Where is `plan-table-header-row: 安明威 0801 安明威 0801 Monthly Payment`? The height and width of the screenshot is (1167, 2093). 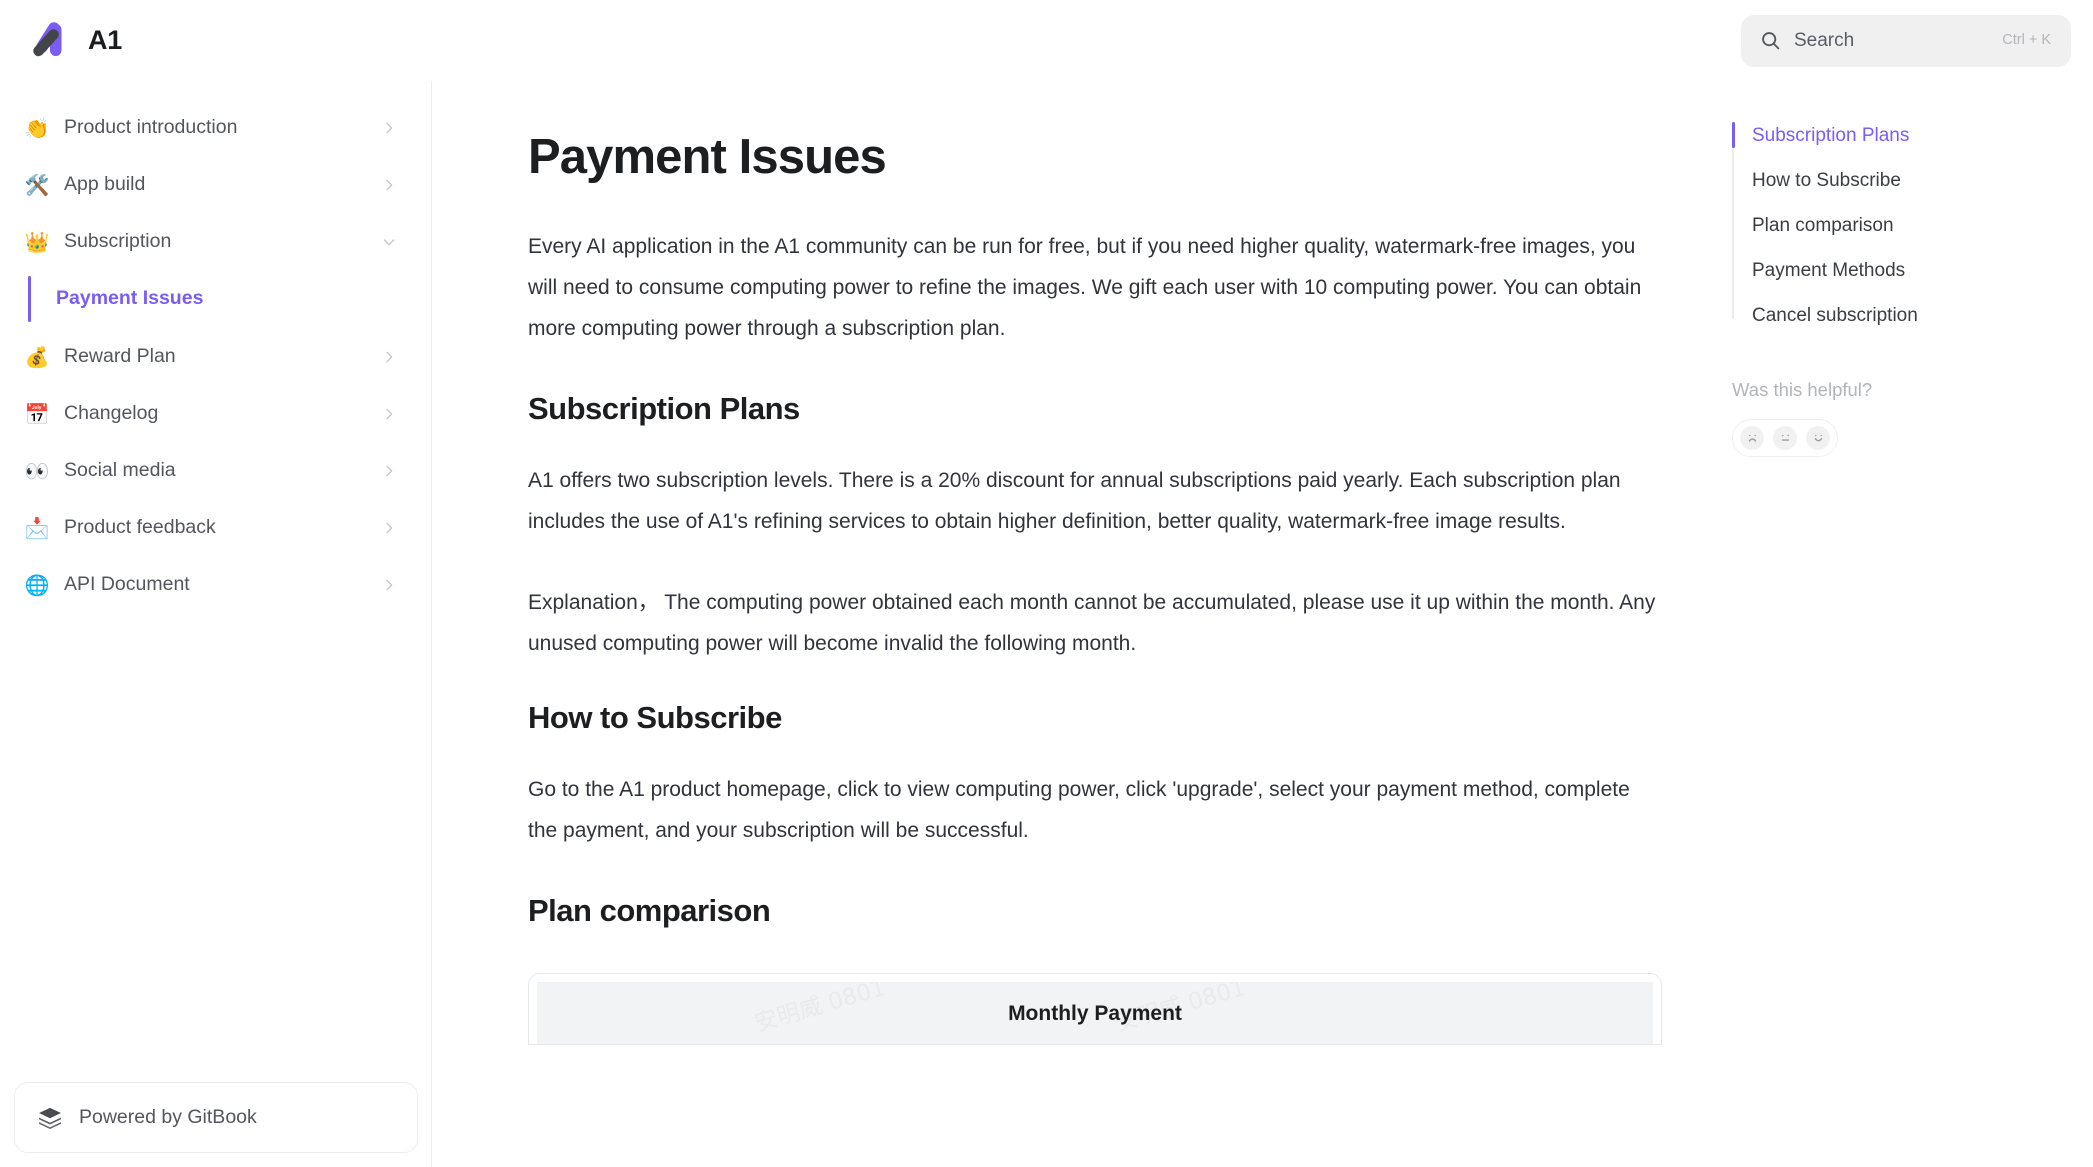
plan-table-header-row: 安明威 0801 安明威 0801 Monthly Payment is located at coordinates (1095, 1013).